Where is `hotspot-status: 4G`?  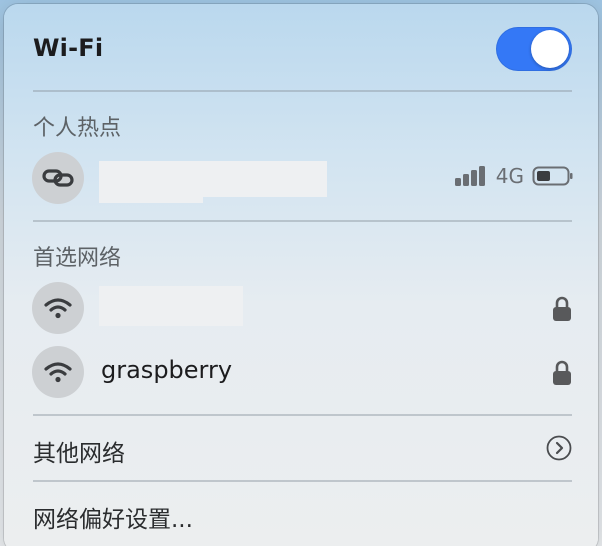
hotspot-status: 4G is located at coordinates (514, 176).